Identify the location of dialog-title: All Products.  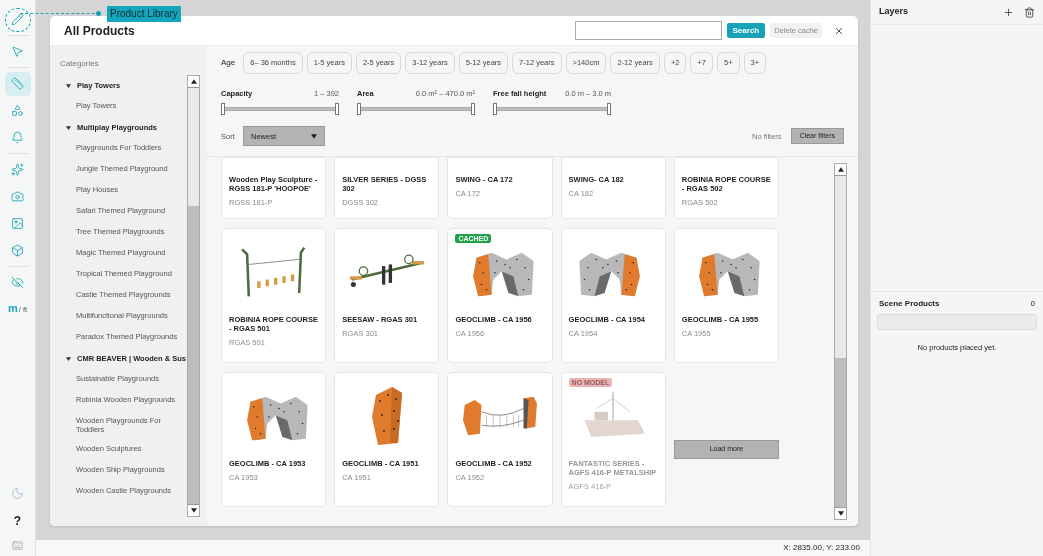
(99, 31).